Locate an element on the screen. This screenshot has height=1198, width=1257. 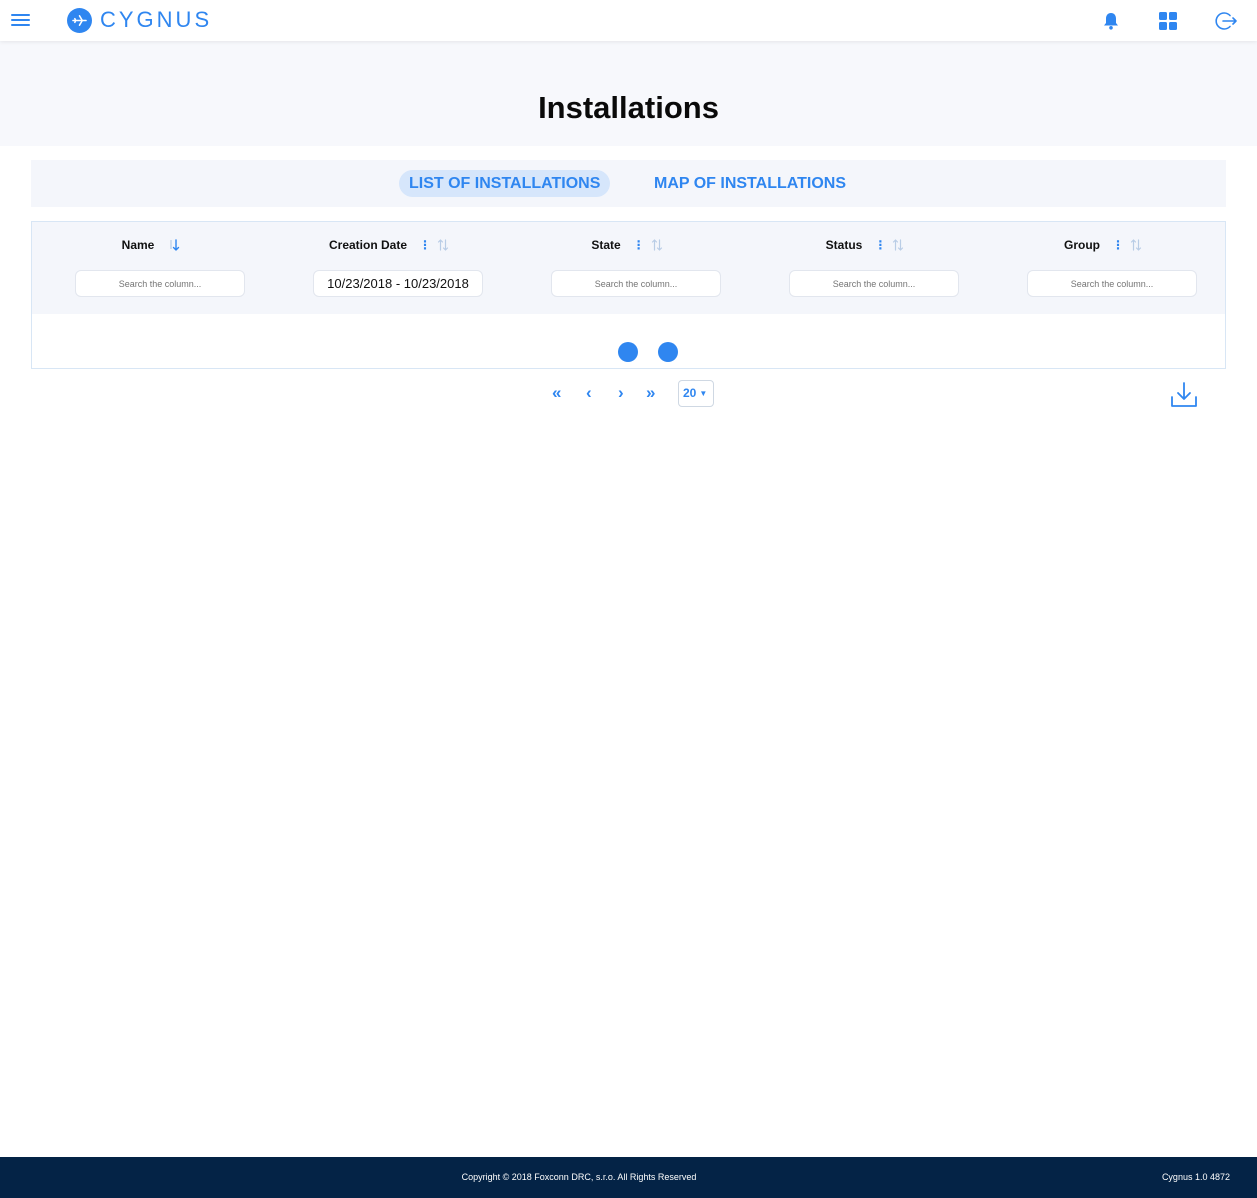
column-name: Name is located at coordinates (151, 268).